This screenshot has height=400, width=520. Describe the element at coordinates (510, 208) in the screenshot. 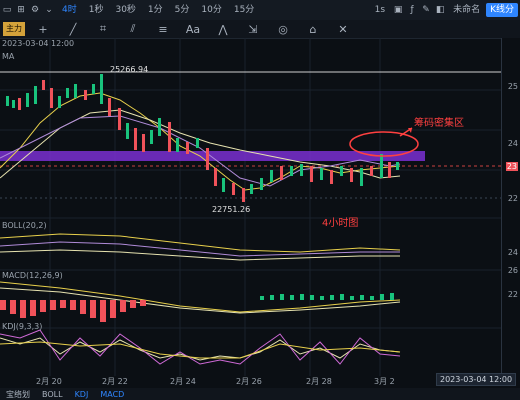

I see `price-axis: 25 24 23 22 24 26 22` at that location.